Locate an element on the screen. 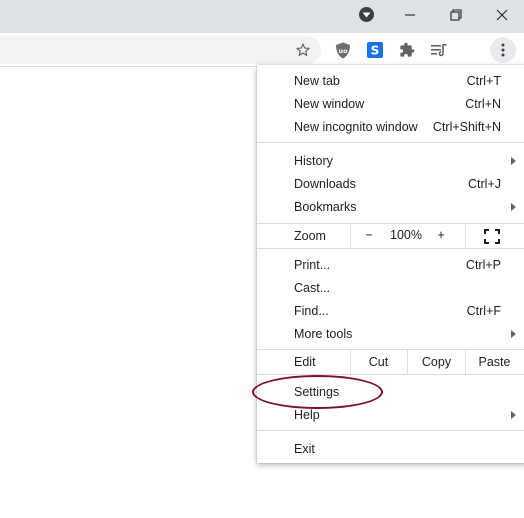 This screenshot has width=524, height=518. menu-item-history: History is located at coordinates (390, 161).